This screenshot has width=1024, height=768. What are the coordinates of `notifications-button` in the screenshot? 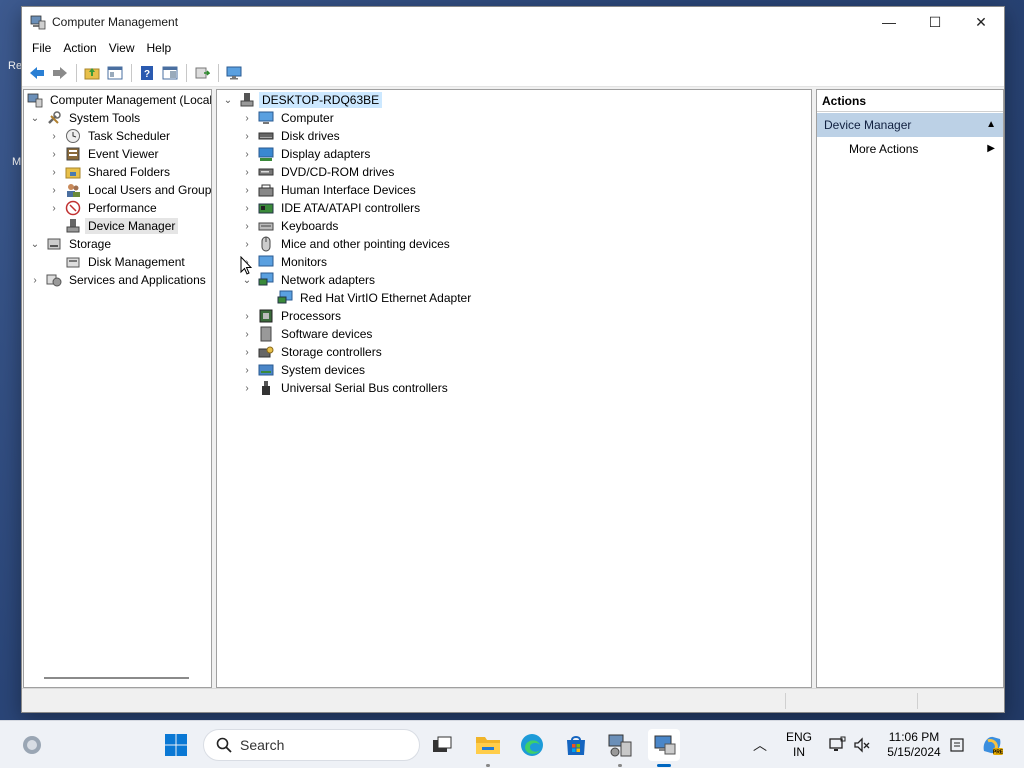 It's located at (957, 745).